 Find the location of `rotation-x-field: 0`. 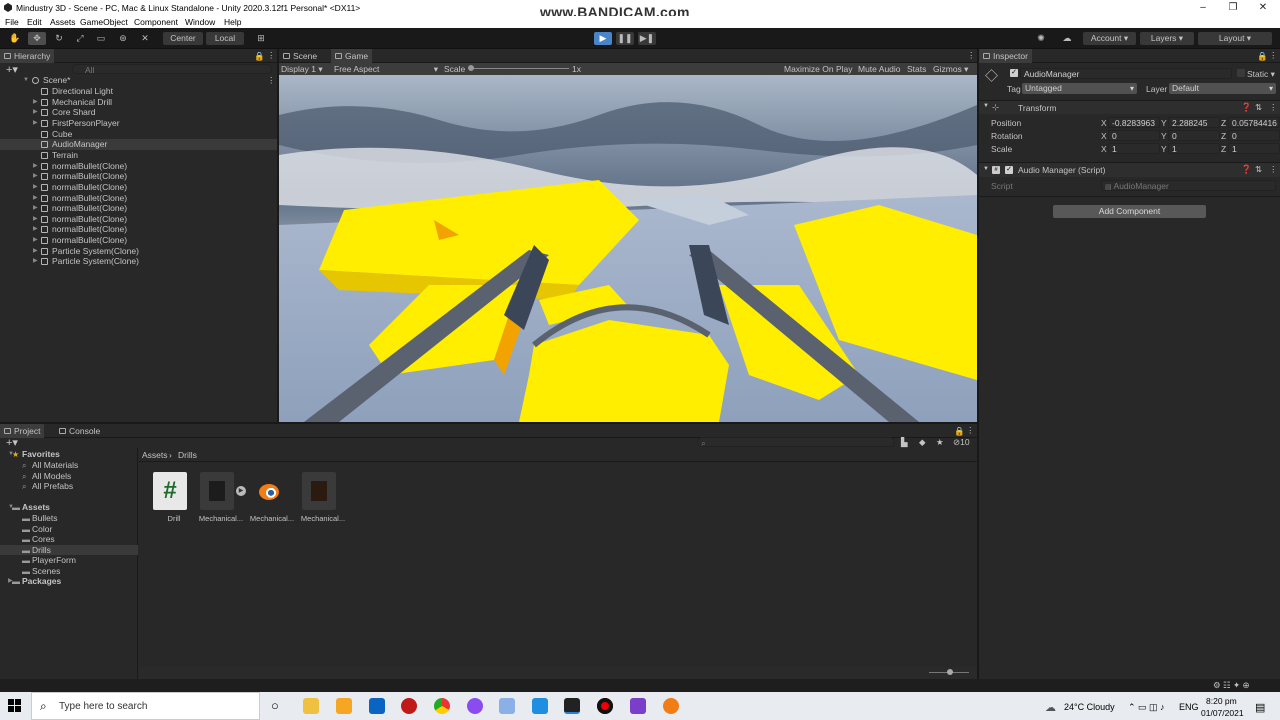

rotation-x-field: 0 is located at coordinates (1134, 135).